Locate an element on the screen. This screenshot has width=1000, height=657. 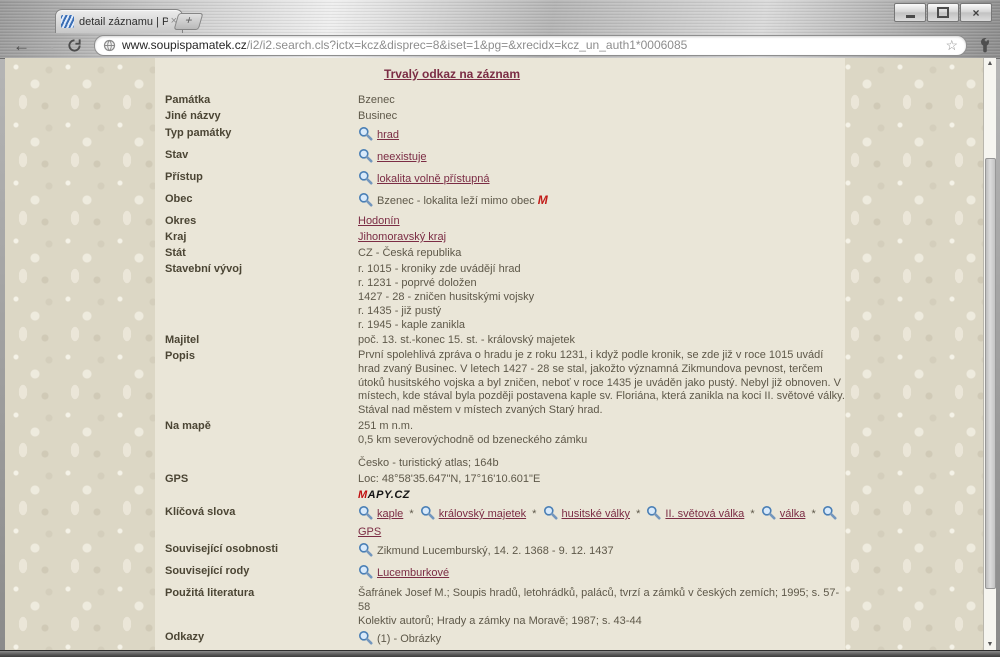
site-favicon is located at coordinates (67, 21).